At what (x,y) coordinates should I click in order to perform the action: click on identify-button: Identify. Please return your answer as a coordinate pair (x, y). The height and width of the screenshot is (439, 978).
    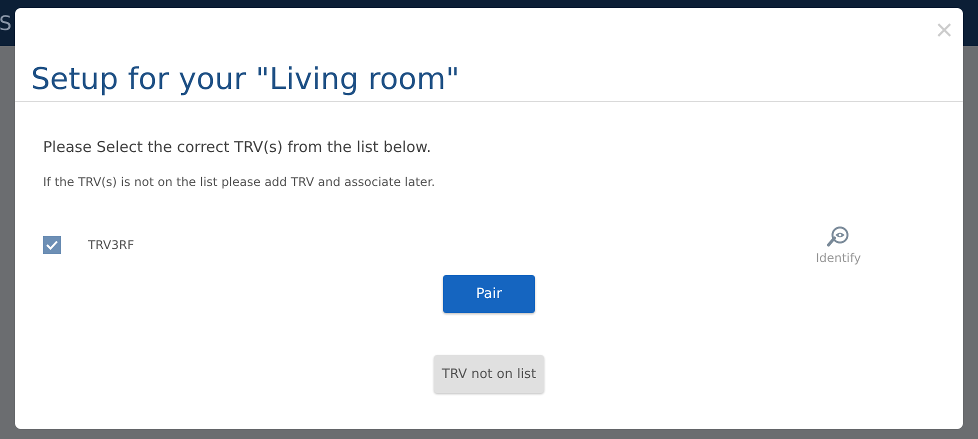
    Looking at the image, I should click on (838, 245).